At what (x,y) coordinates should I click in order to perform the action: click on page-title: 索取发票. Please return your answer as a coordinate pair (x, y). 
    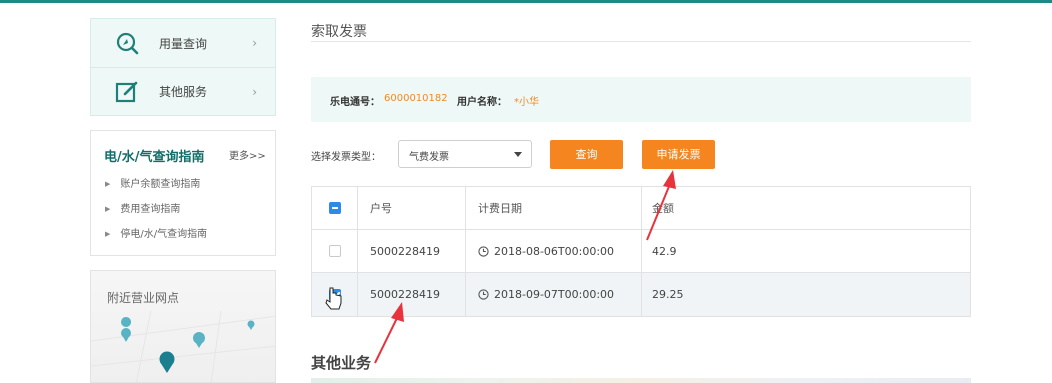
    Looking at the image, I should click on (339, 32).